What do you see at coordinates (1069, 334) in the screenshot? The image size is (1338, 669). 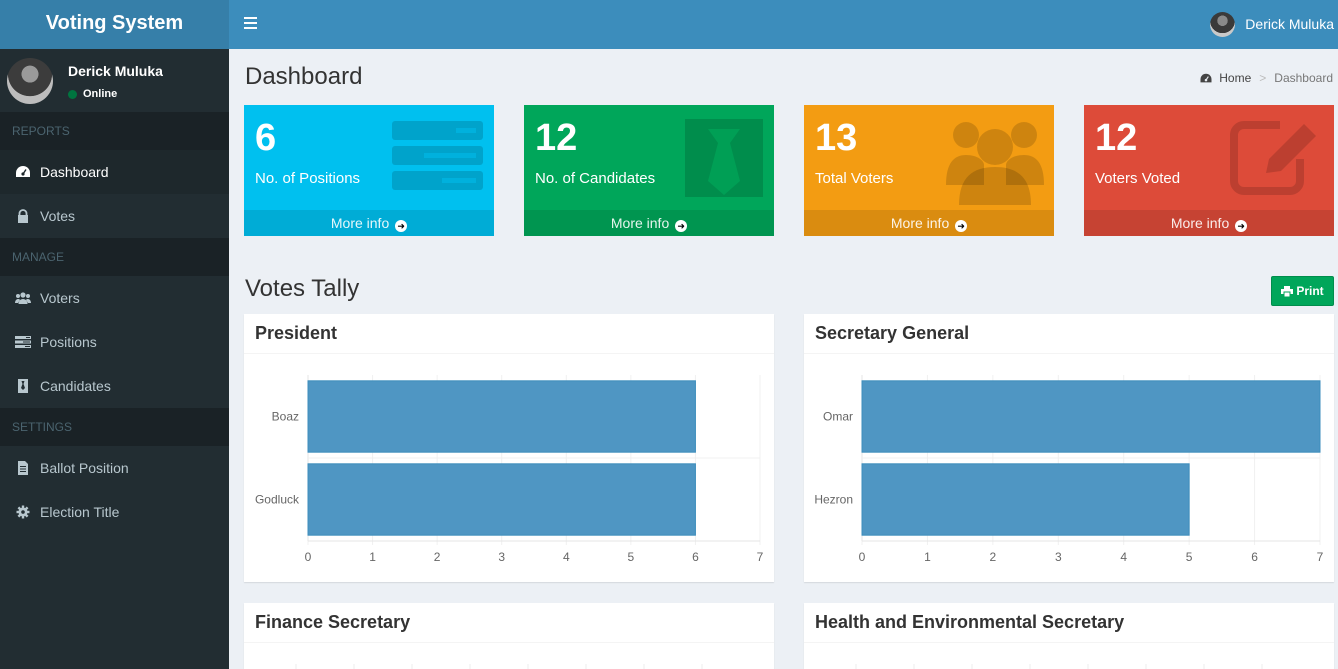 I see `chart-title: Secretary General` at bounding box center [1069, 334].